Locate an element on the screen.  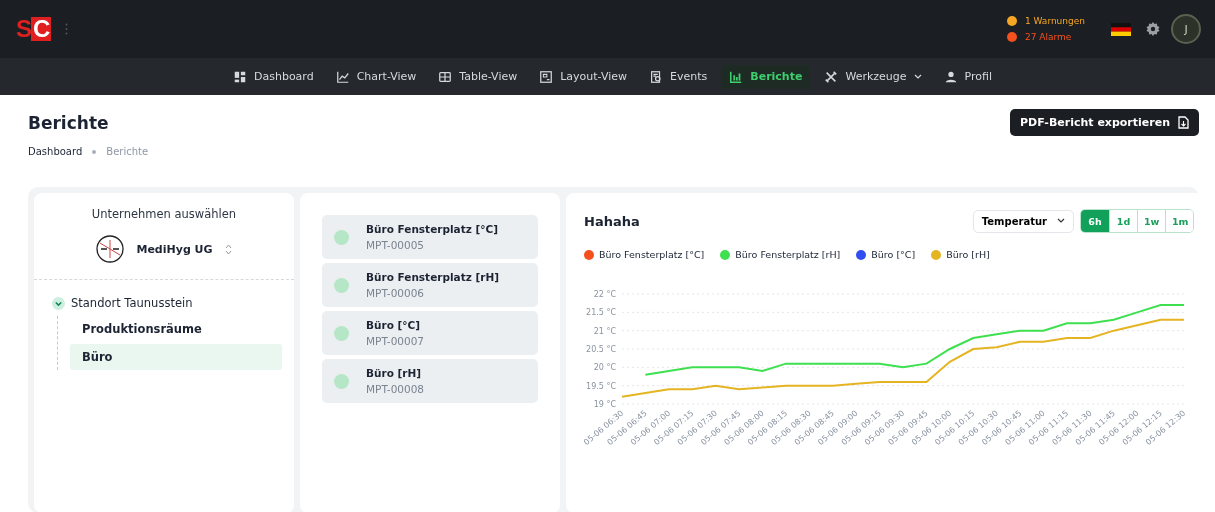
sensor-item: Büro Fensterplatz [°C] MPT-00005 is located at coordinates (430, 237).